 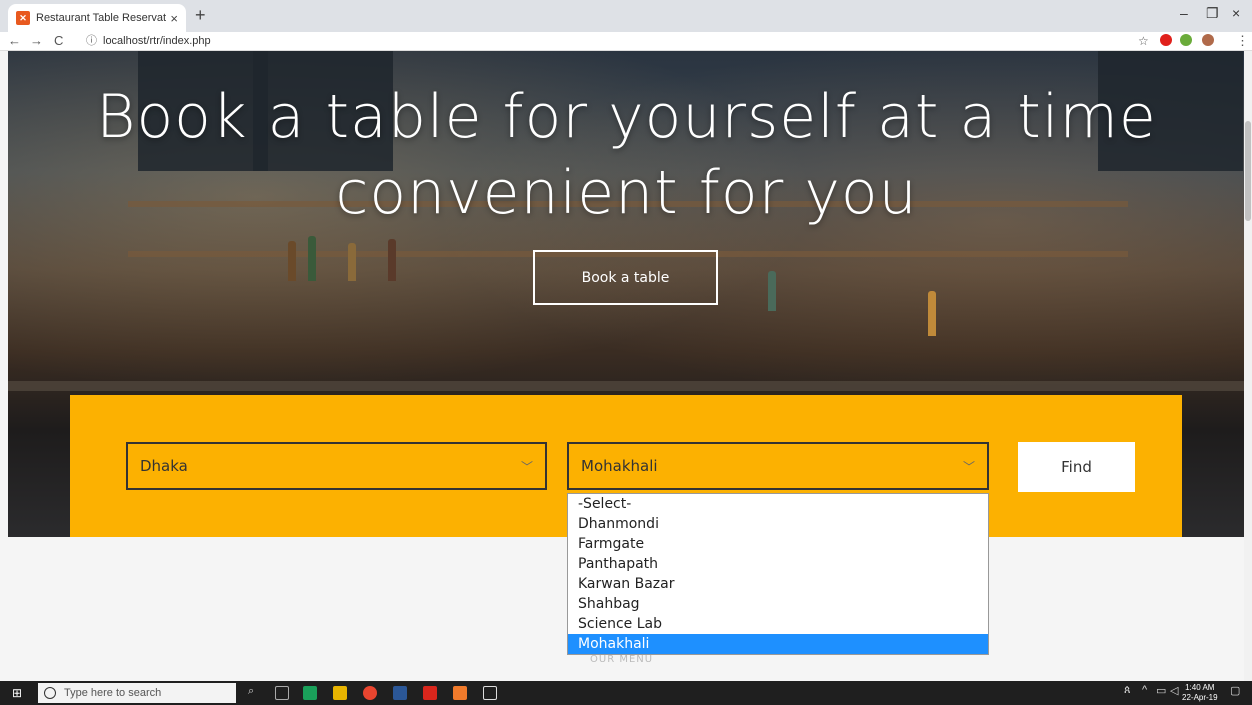 I want to click on info-icon: ⓘ, so click(x=91, y=41).